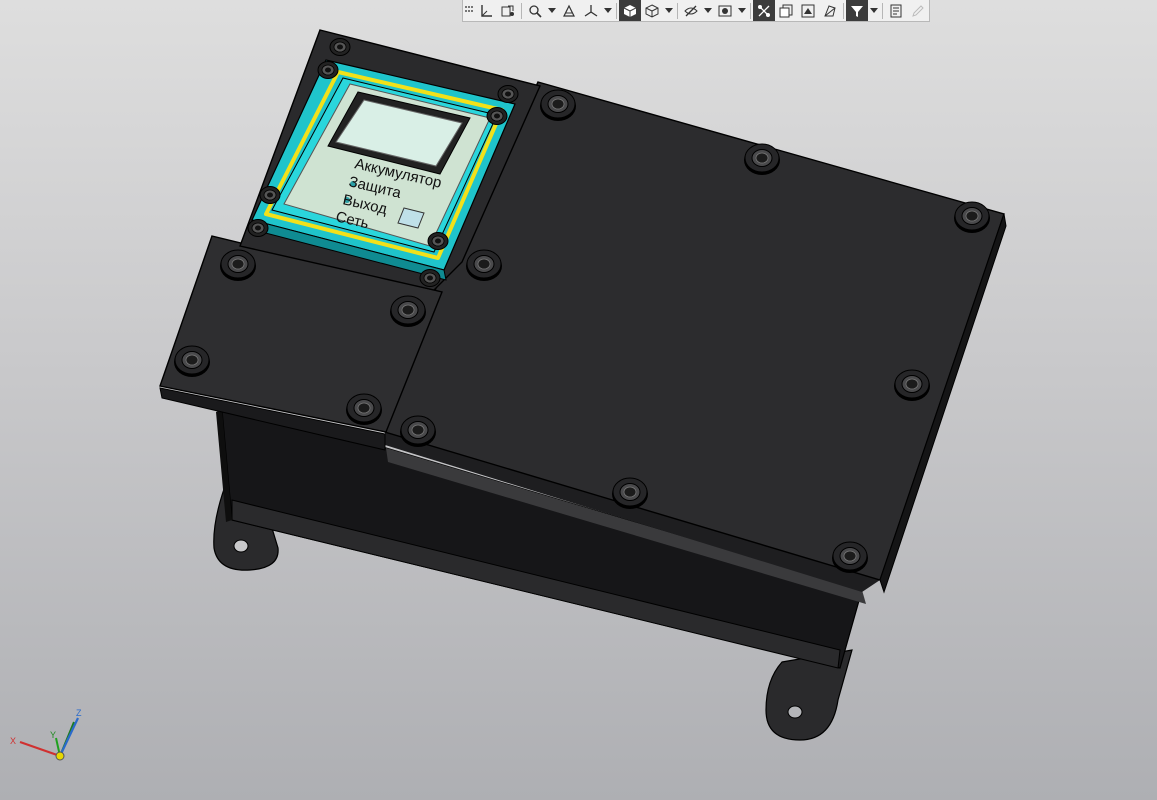 Image resolution: width=1157 pixels, height=800 pixels. What do you see at coordinates (857, 10) in the screenshot?
I see `filter-icon` at bounding box center [857, 10].